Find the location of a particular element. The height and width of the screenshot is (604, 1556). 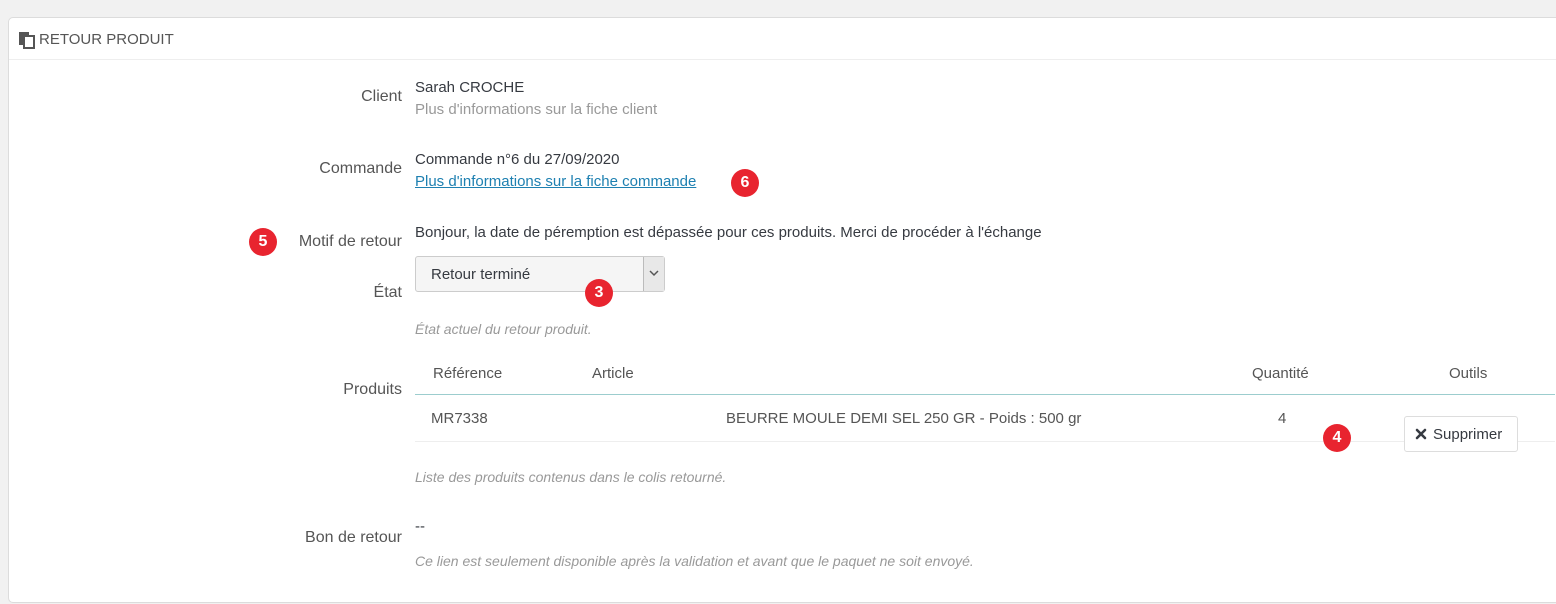

annotation-badge-quantity: 4 is located at coordinates (1337, 438).